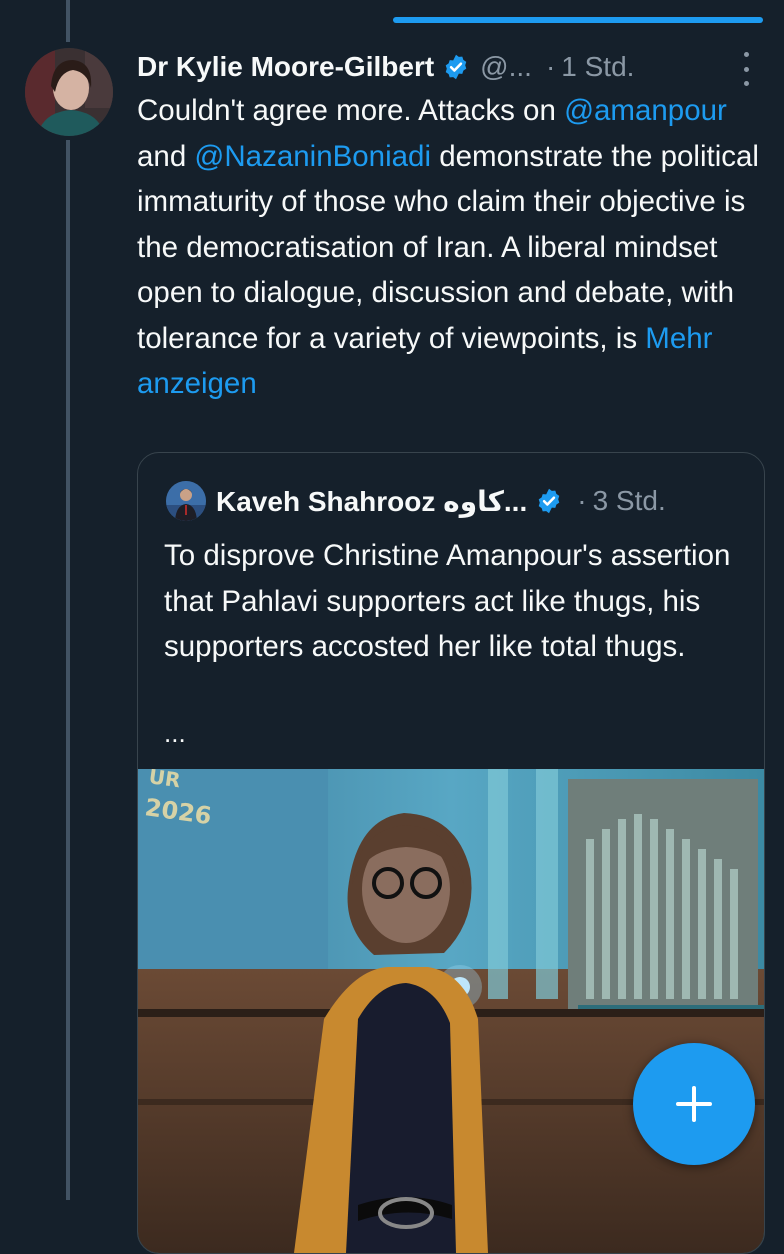 The height and width of the screenshot is (1254, 784). I want to click on author-avatar, so click(69, 92).